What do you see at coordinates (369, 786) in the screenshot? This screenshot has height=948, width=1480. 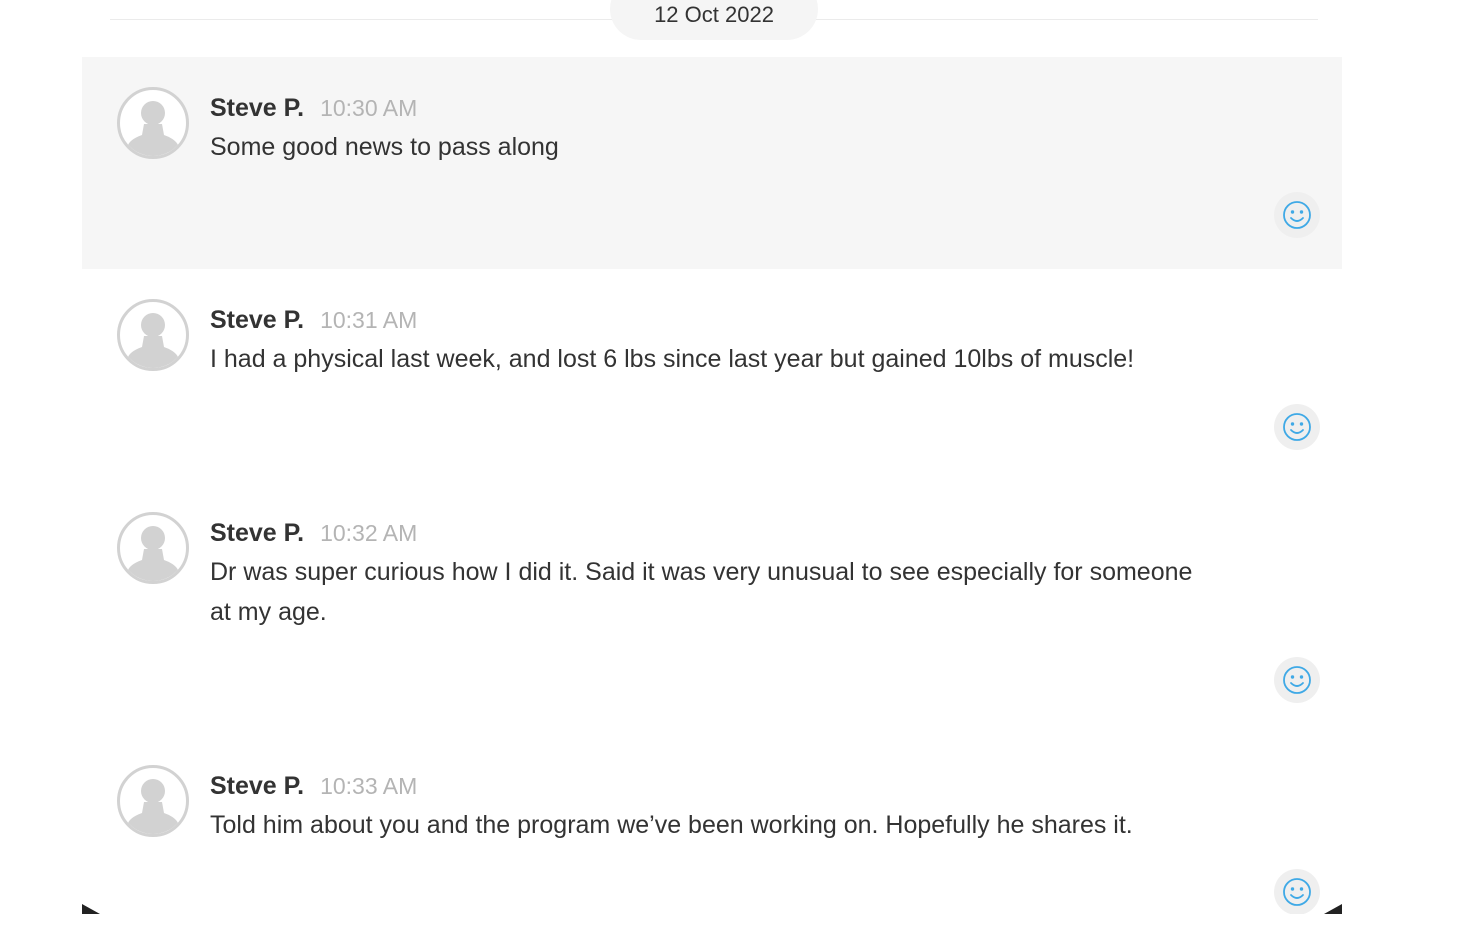 I see `message-timestamp: 10:33 AM` at bounding box center [369, 786].